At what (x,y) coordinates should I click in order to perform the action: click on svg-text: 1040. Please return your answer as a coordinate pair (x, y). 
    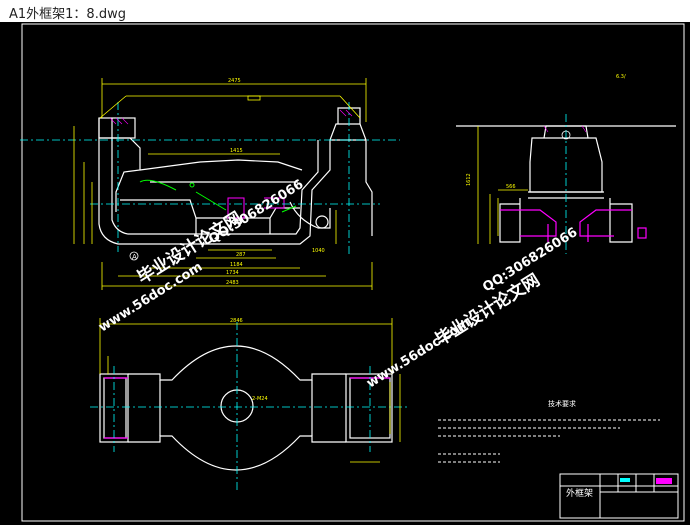
    Looking at the image, I should click on (318, 251).